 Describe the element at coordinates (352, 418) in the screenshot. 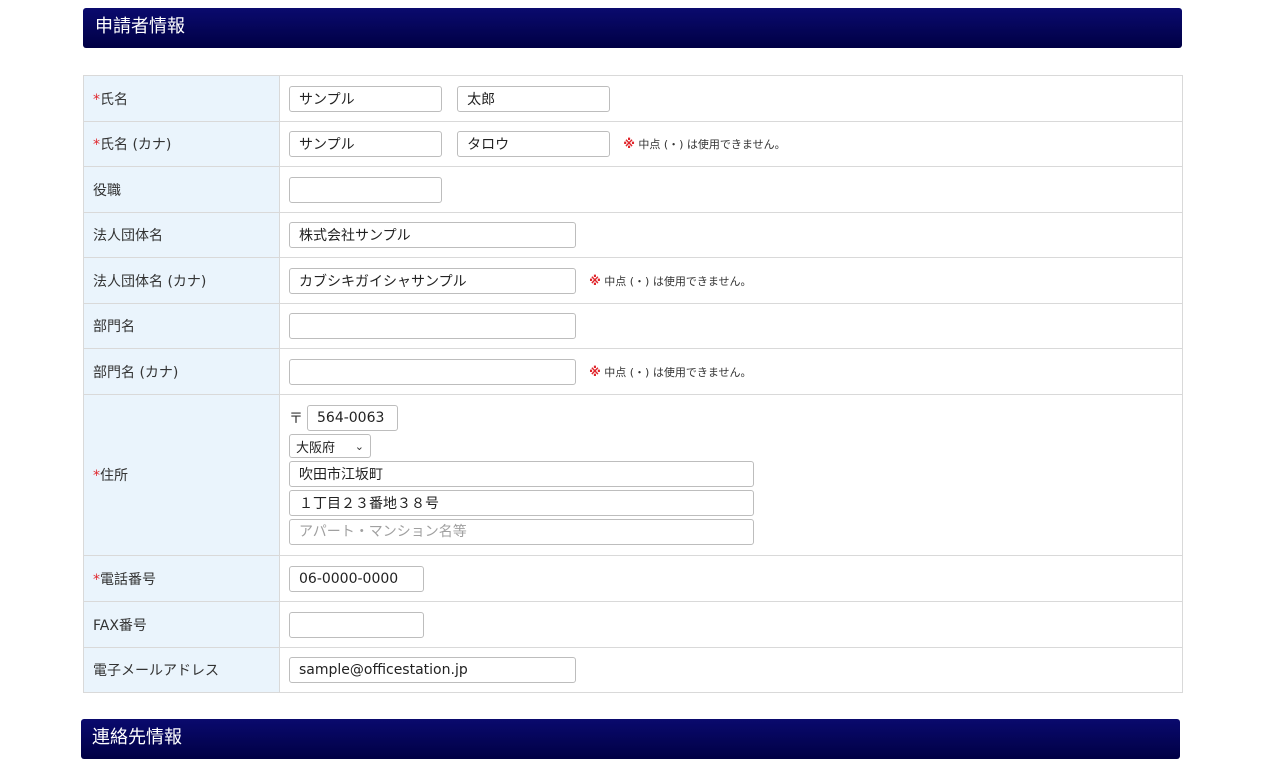

I see `zip-input` at that location.